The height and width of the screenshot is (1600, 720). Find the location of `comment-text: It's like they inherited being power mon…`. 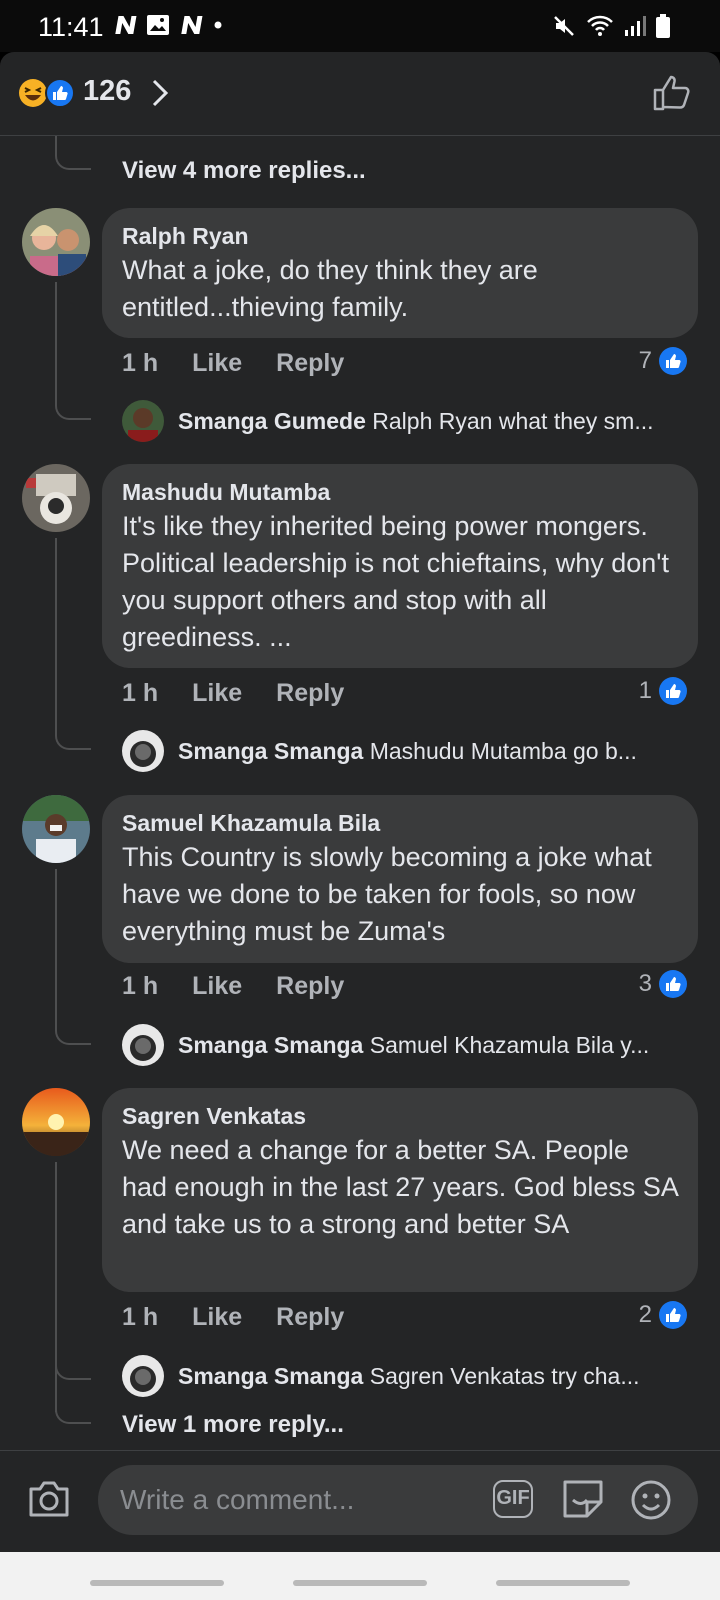

comment-text: It's like they inherited being power mon… is located at coordinates (395, 581).